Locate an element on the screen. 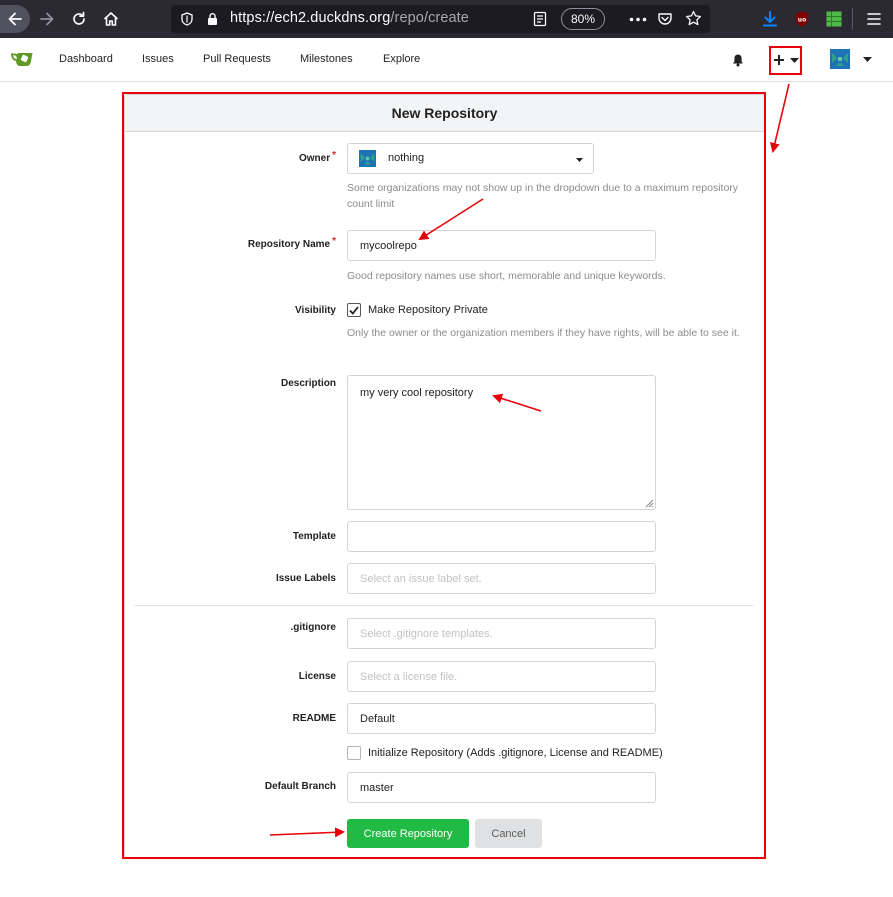 The image size is (893, 897). gitea-logo is located at coordinates (22, 59).